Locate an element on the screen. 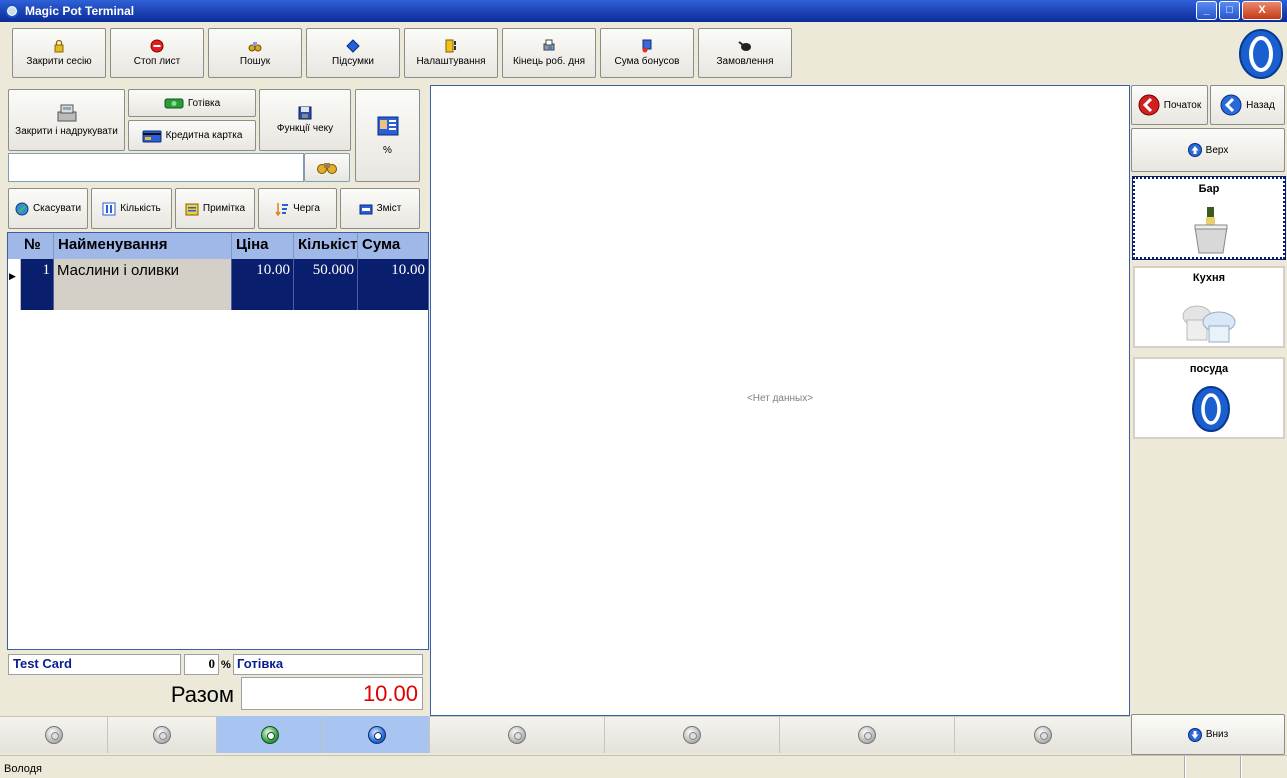 This screenshot has width=1287, height=778. category-bar: Бар is located at coordinates (1209, 218).